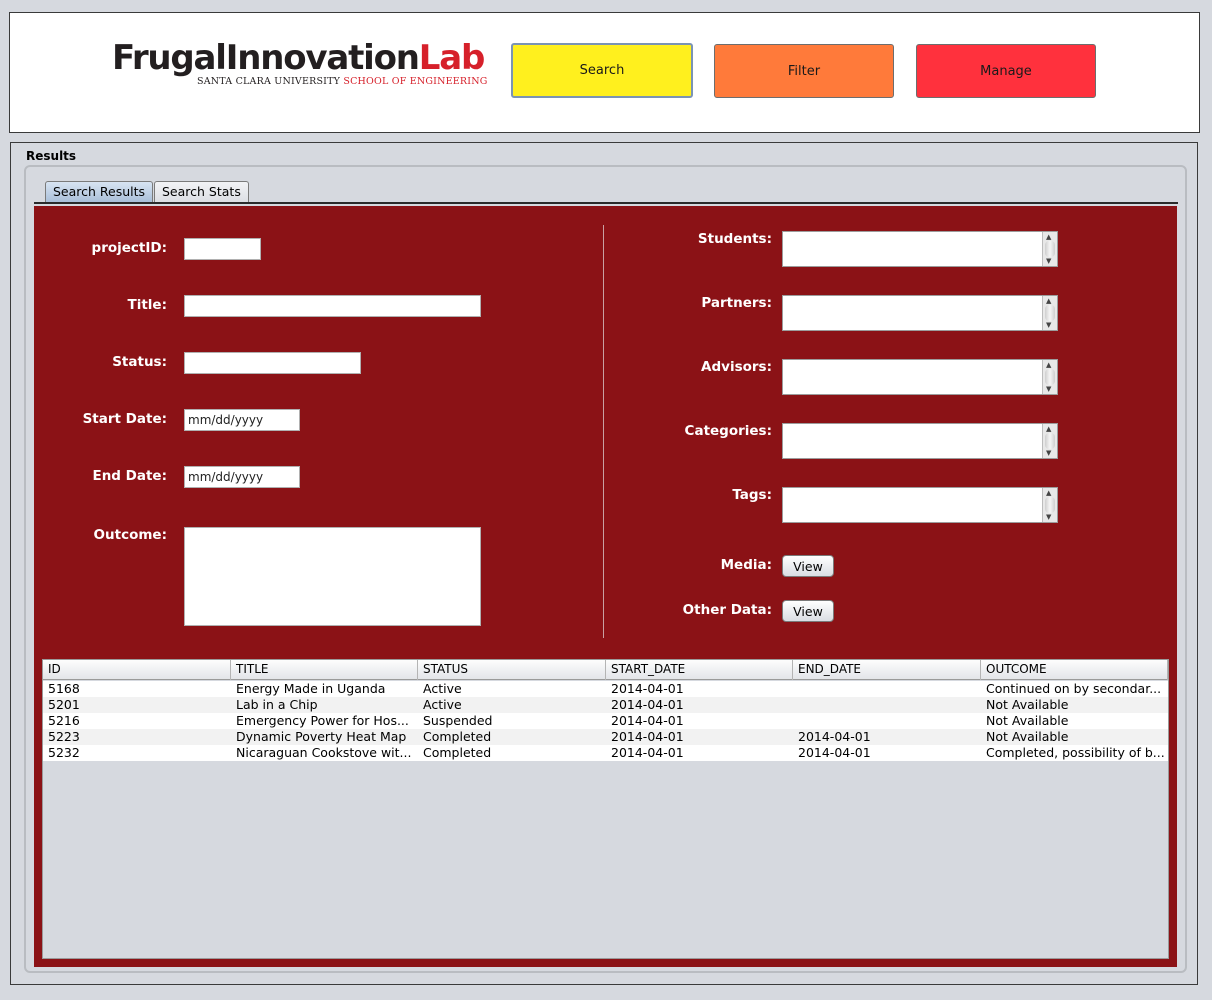 This screenshot has width=1212, height=1000. Describe the element at coordinates (1074, 670) in the screenshot. I see `column-header-outcome: OUTCOME` at that location.